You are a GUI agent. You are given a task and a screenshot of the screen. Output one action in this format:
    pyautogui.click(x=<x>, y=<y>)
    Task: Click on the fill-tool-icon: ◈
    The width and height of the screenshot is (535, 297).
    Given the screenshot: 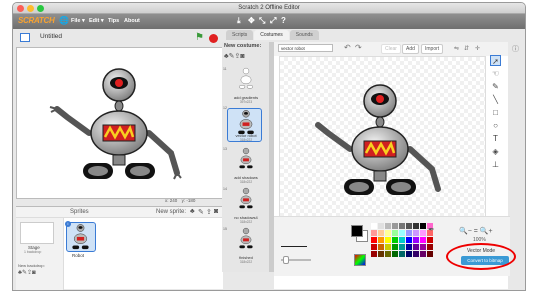 What is the action you would take?
    pyautogui.click(x=495, y=151)
    